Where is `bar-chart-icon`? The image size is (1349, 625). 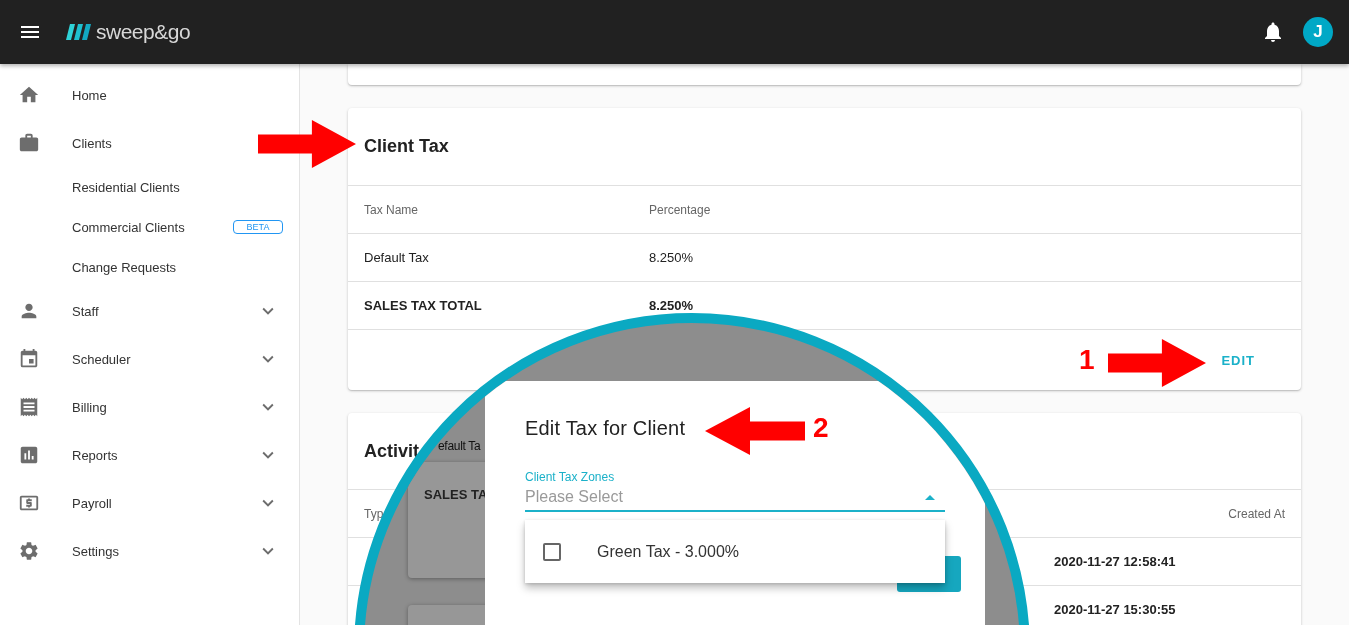
bar-chart-icon is located at coordinates (29, 455).